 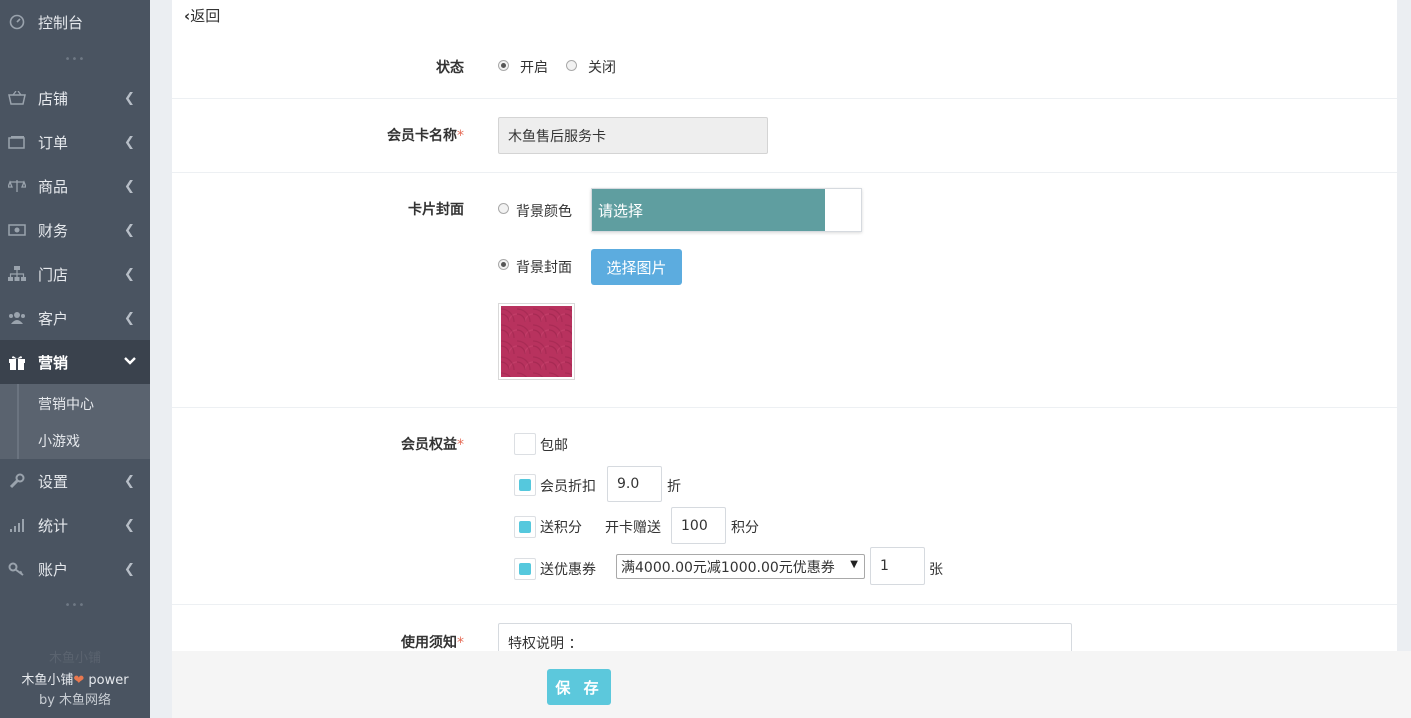 What do you see at coordinates (634, 484) in the screenshot?
I see `discount-input: 9.0` at bounding box center [634, 484].